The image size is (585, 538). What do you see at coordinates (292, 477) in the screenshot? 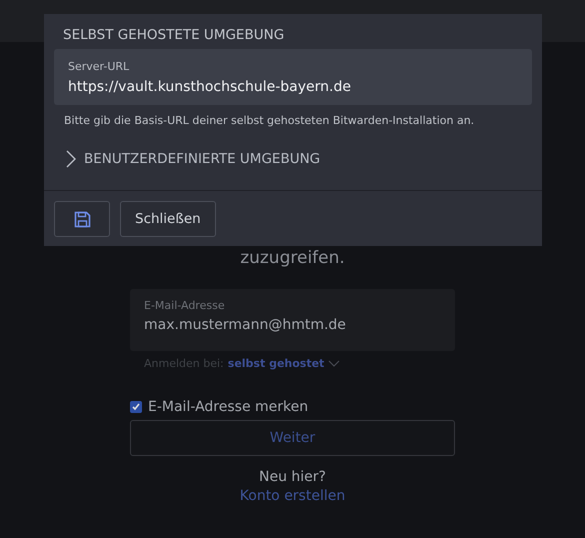
I see `new-here-text: Neu hier?` at bounding box center [292, 477].